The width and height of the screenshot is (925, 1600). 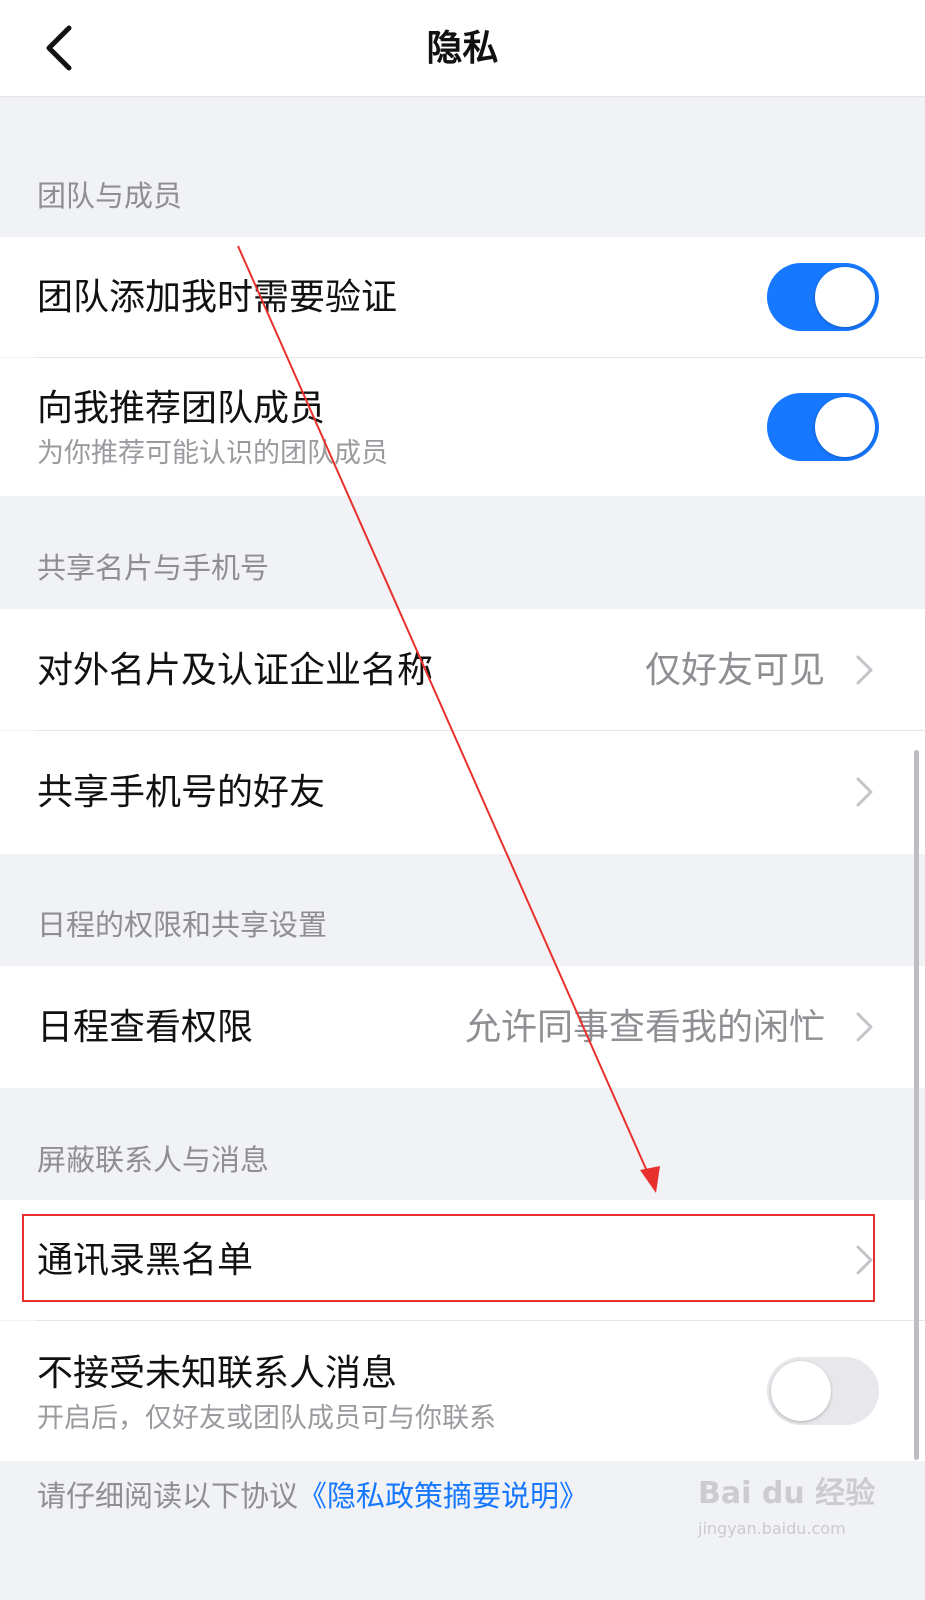 What do you see at coordinates (462, 427) in the screenshot?
I see `setting-row-recommend-members: 向我推荐团队成员 为你推荐可能认识的团队成员` at bounding box center [462, 427].